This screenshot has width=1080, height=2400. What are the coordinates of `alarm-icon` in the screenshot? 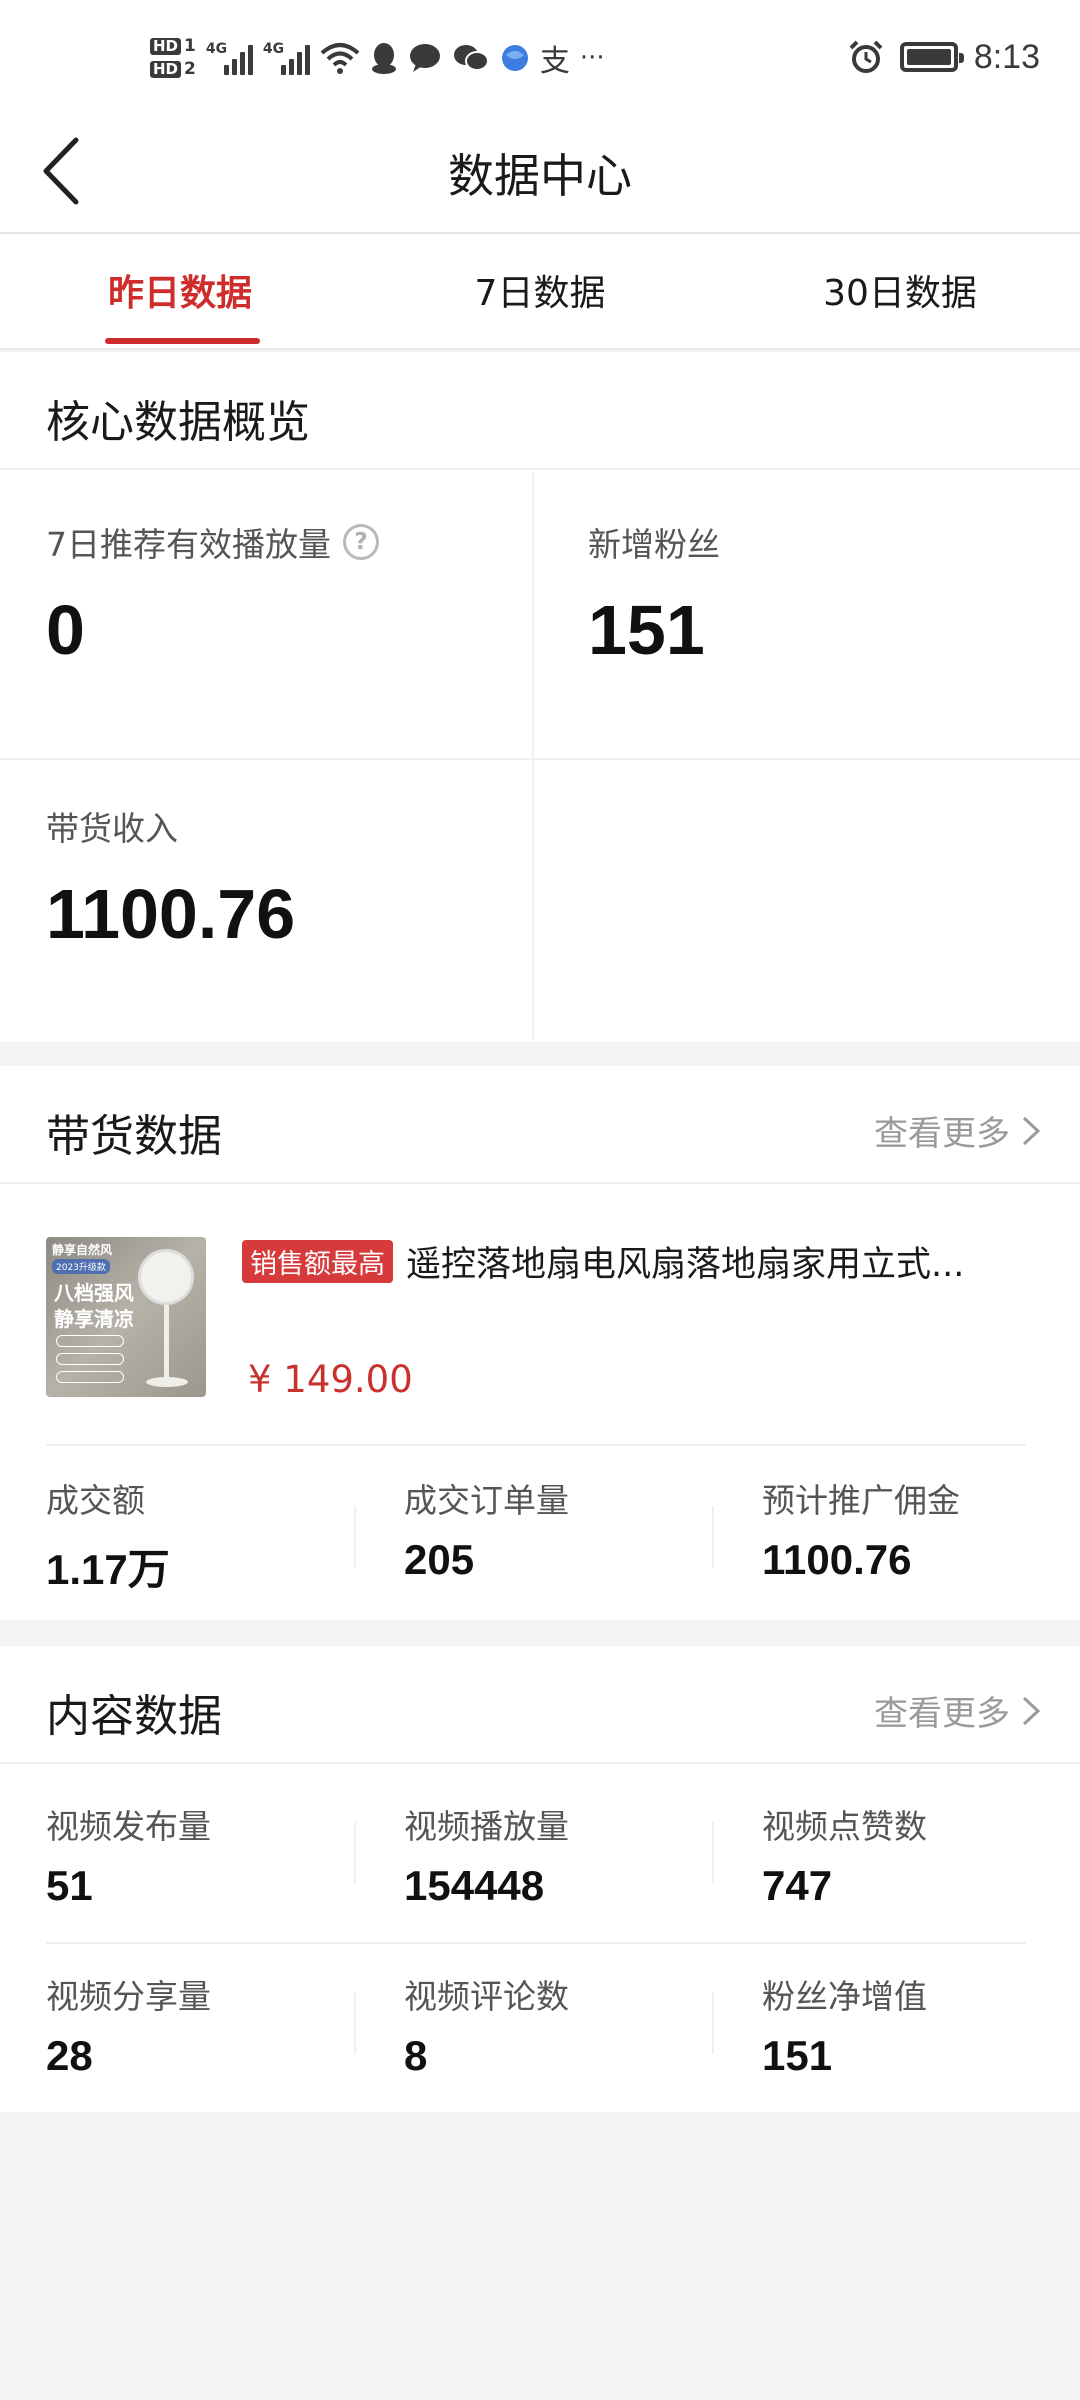 It's located at (866, 56).